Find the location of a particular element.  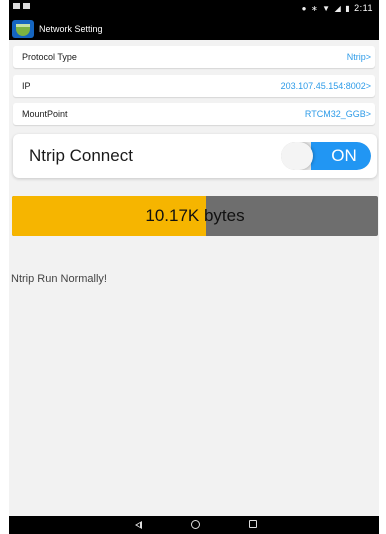

protocol-type-value: Ntrip> is located at coordinates (359, 57).